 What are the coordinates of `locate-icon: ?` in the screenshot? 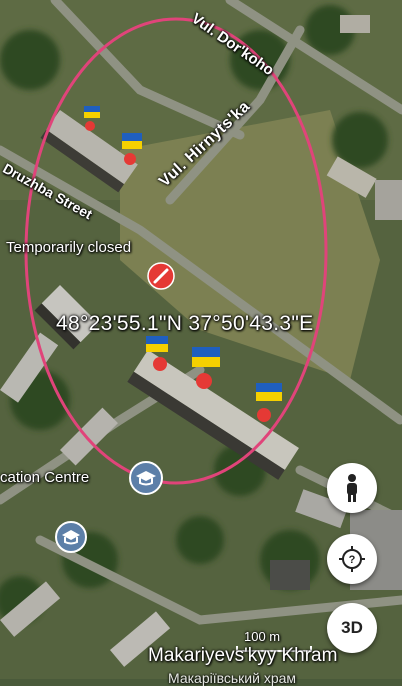 It's located at (352, 559).